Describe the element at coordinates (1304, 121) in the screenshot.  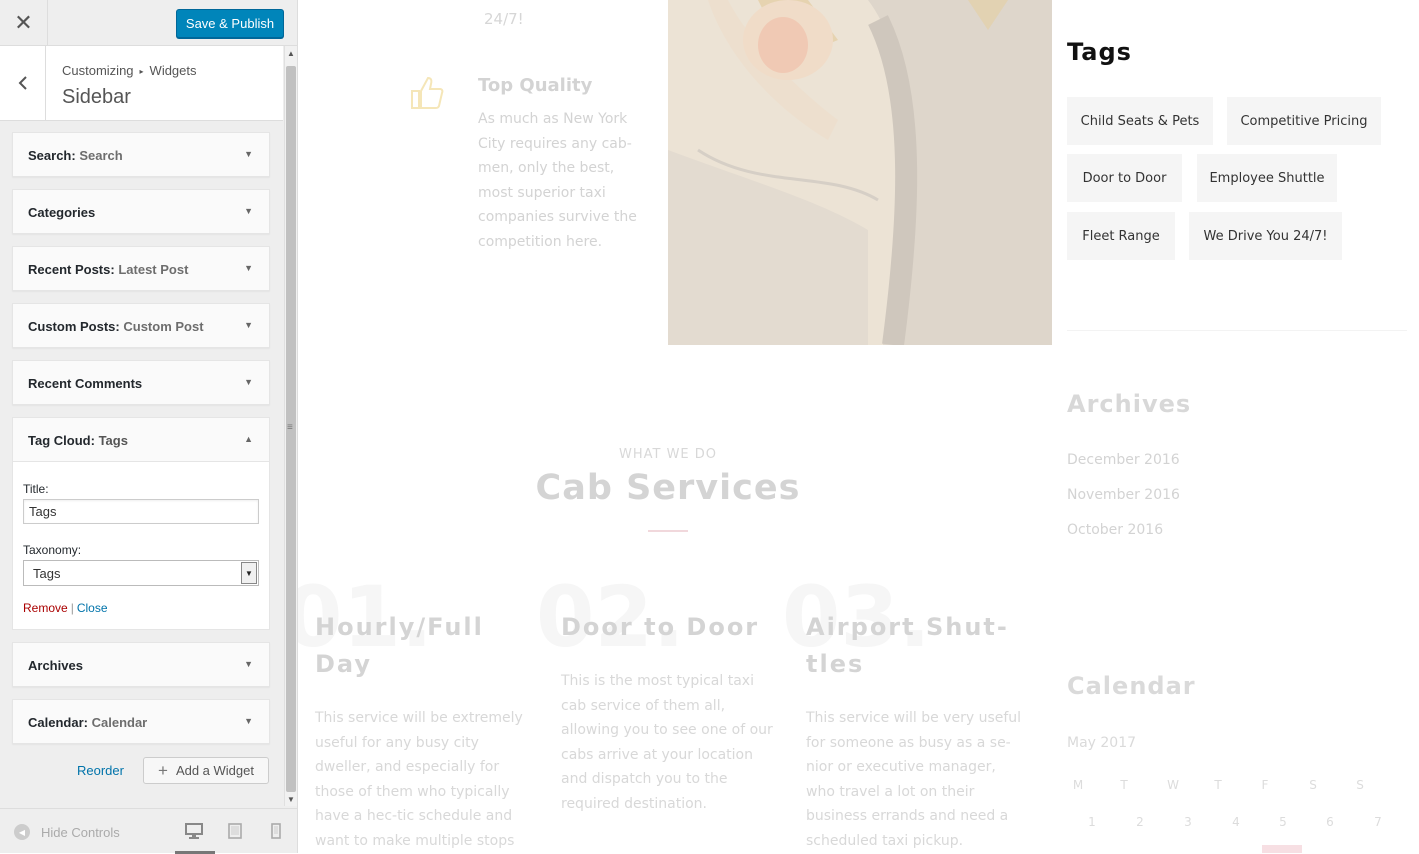
I see `tag-link: Competitive Pricing` at that location.